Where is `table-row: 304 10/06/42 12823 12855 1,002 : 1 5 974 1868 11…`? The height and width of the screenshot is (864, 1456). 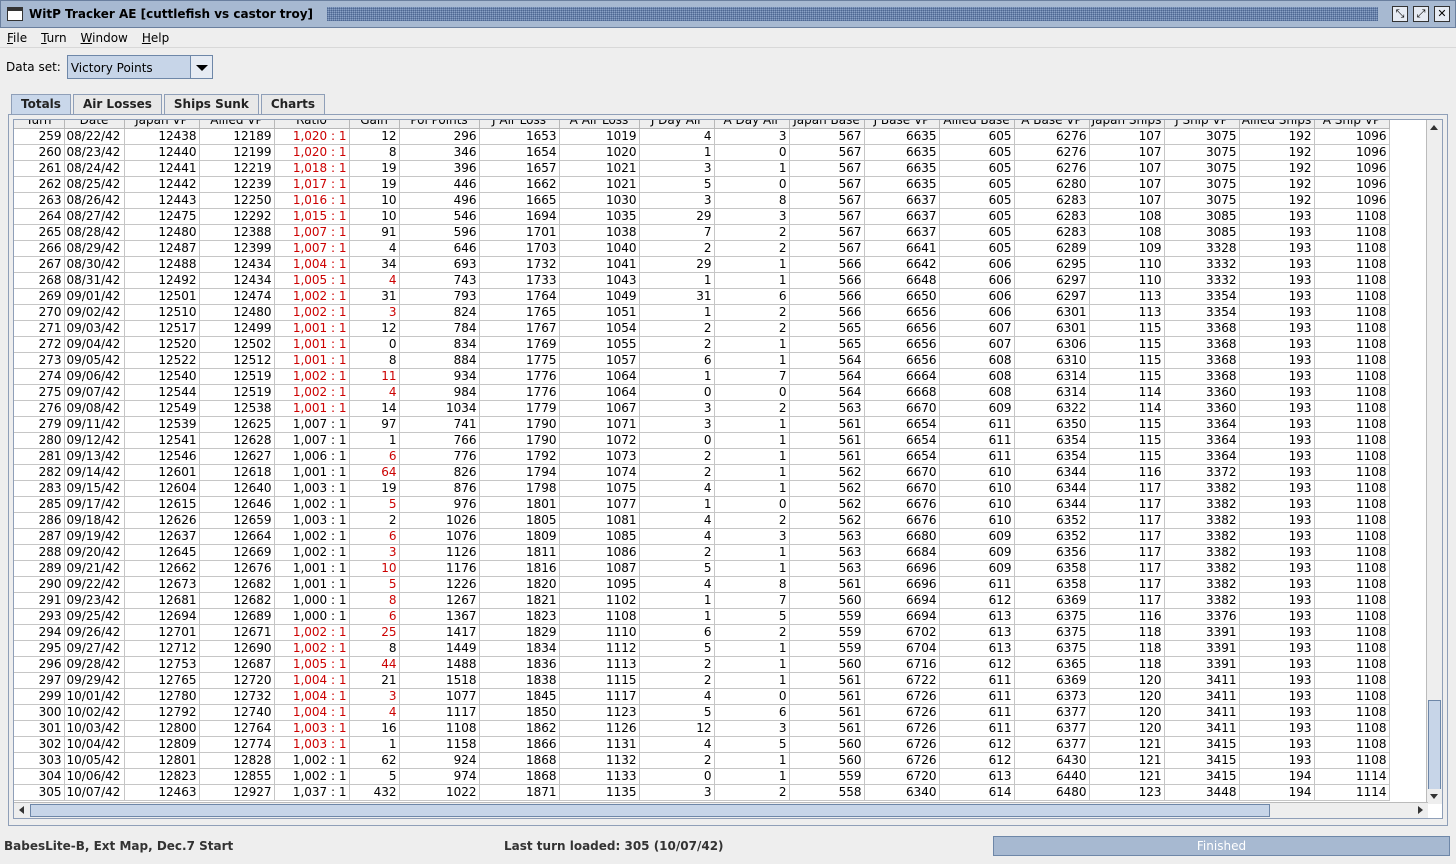
table-row: 304 10/06/42 12823 12855 1,002 : 1 5 974 1868 11… is located at coordinates (702, 776).